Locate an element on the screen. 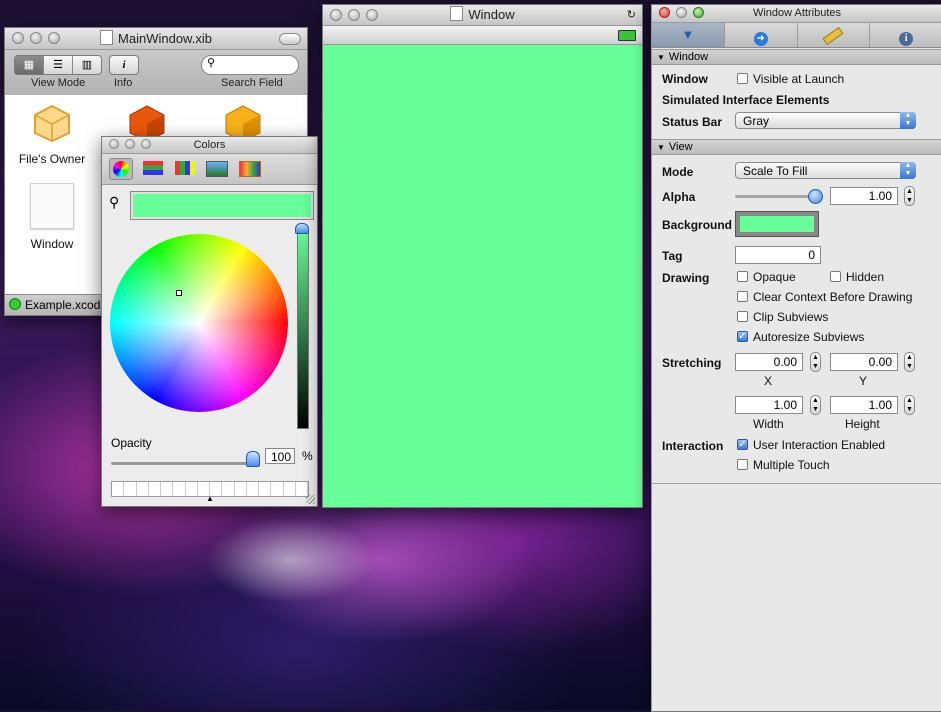  view-section-header: ▼ View is located at coordinates (796, 147).